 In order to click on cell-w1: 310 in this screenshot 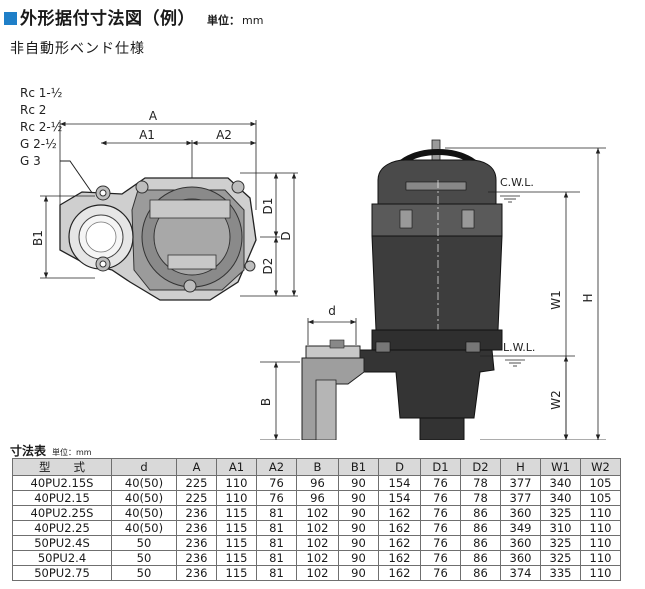, I will do `click(560, 528)`.